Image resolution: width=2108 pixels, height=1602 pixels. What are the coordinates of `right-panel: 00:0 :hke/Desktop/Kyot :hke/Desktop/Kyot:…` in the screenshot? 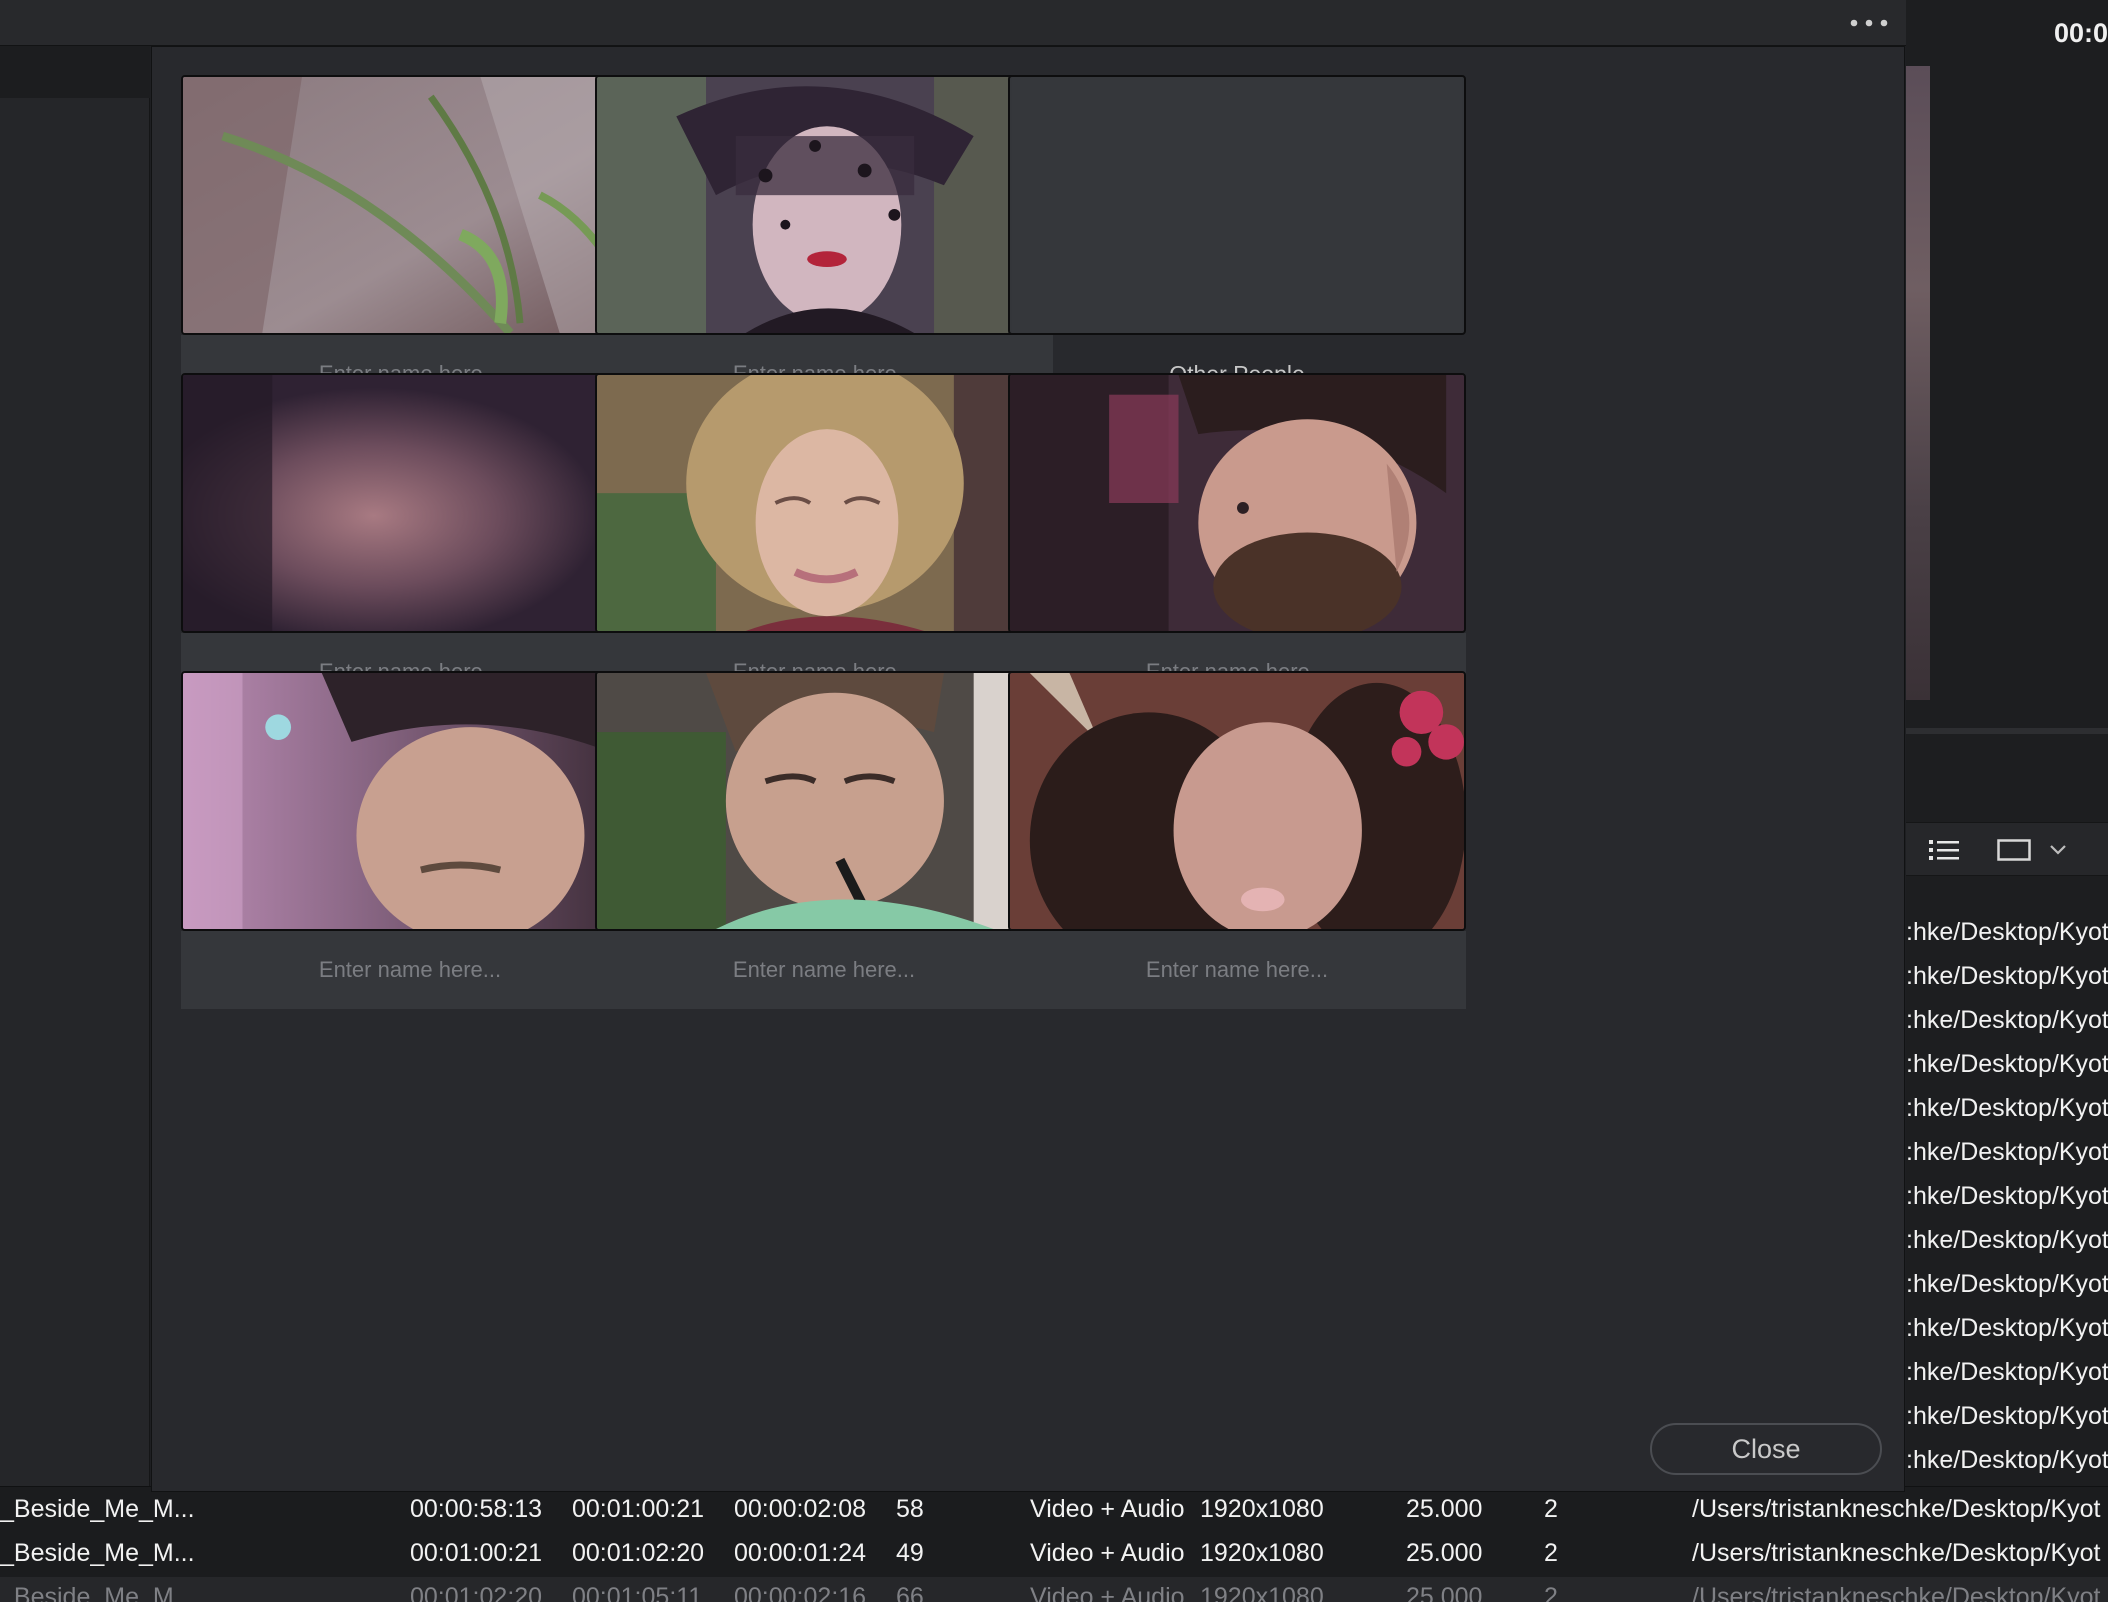 It's located at (2007, 746).